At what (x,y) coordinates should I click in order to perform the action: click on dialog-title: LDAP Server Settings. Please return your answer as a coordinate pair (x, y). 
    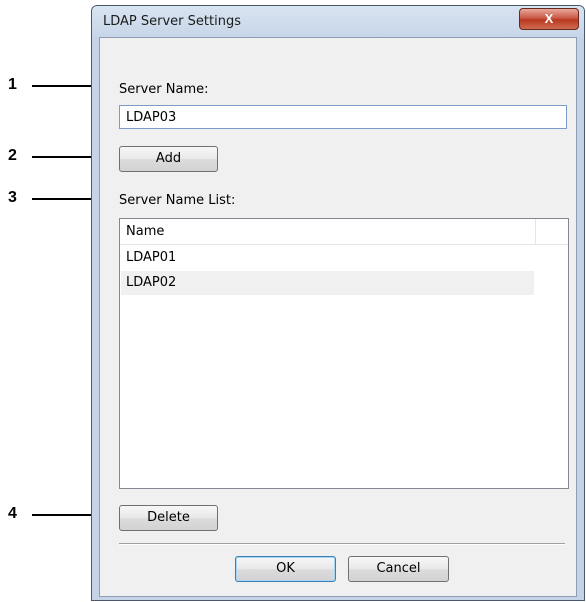
    Looking at the image, I should click on (172, 21).